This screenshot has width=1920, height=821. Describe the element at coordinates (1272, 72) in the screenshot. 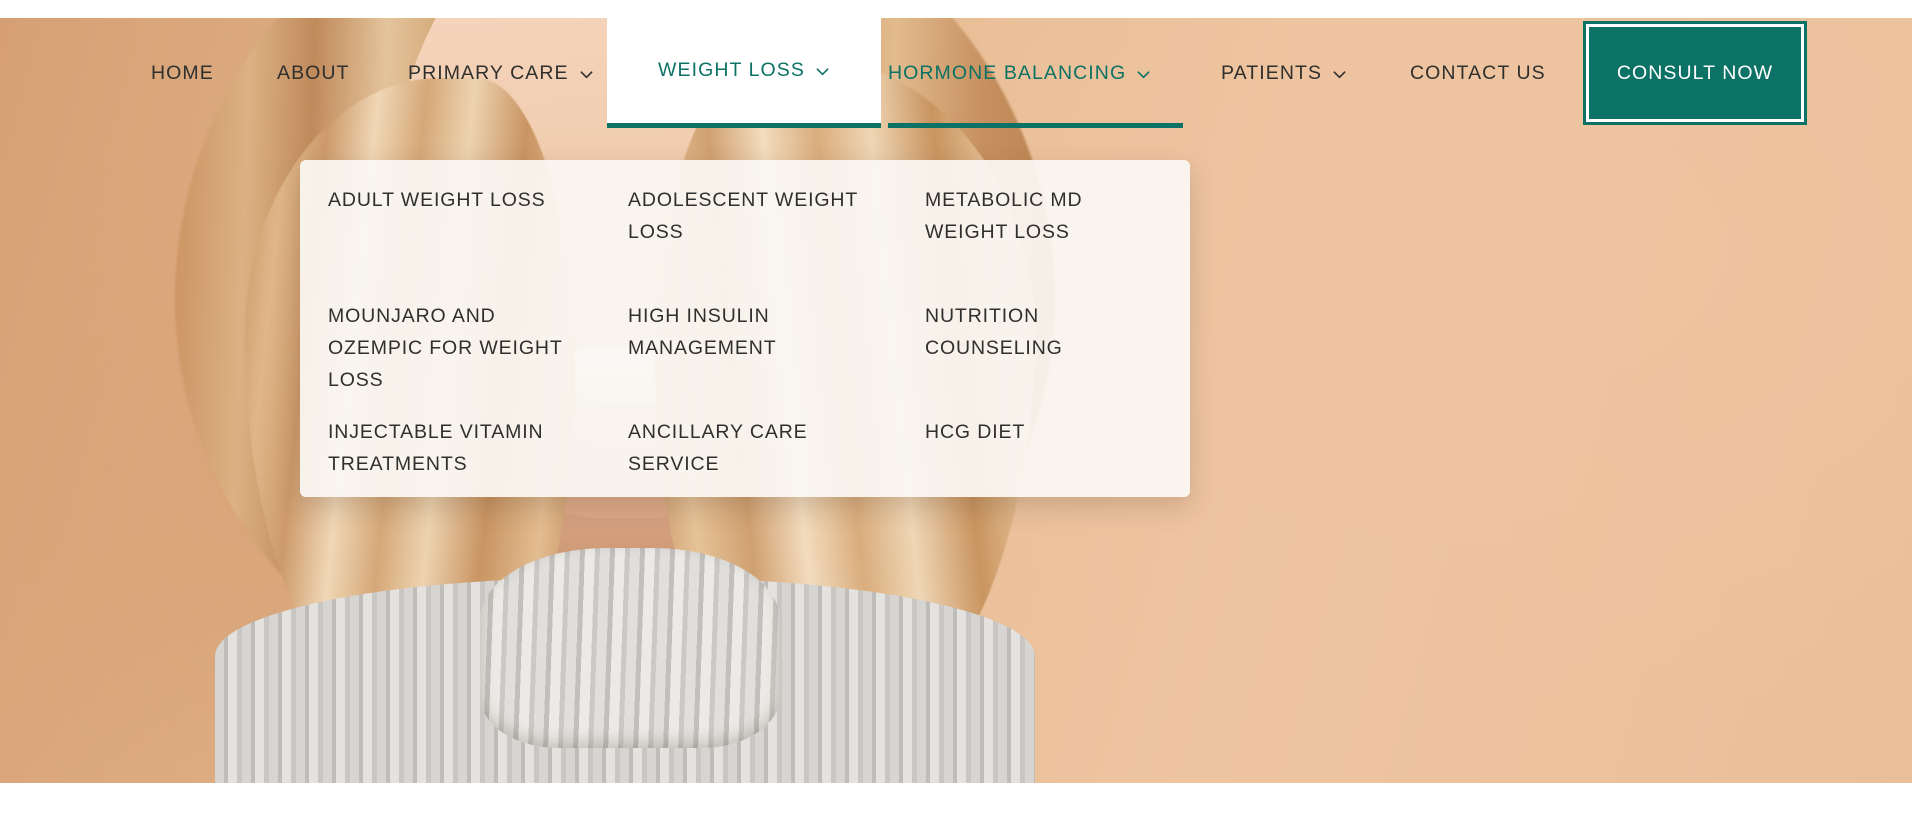

I see `nav-item-label: PATIENTS` at that location.